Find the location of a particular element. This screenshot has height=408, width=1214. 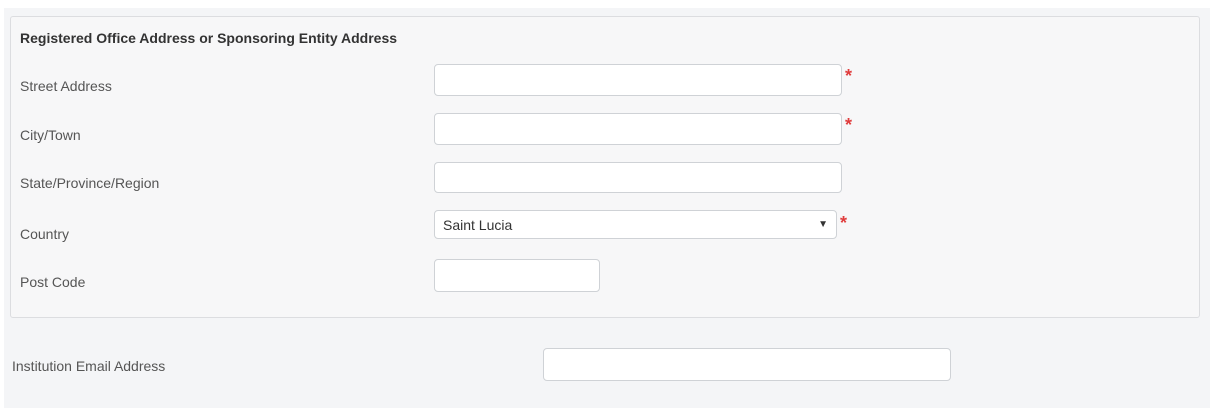

top-strip is located at coordinates (607, 4).